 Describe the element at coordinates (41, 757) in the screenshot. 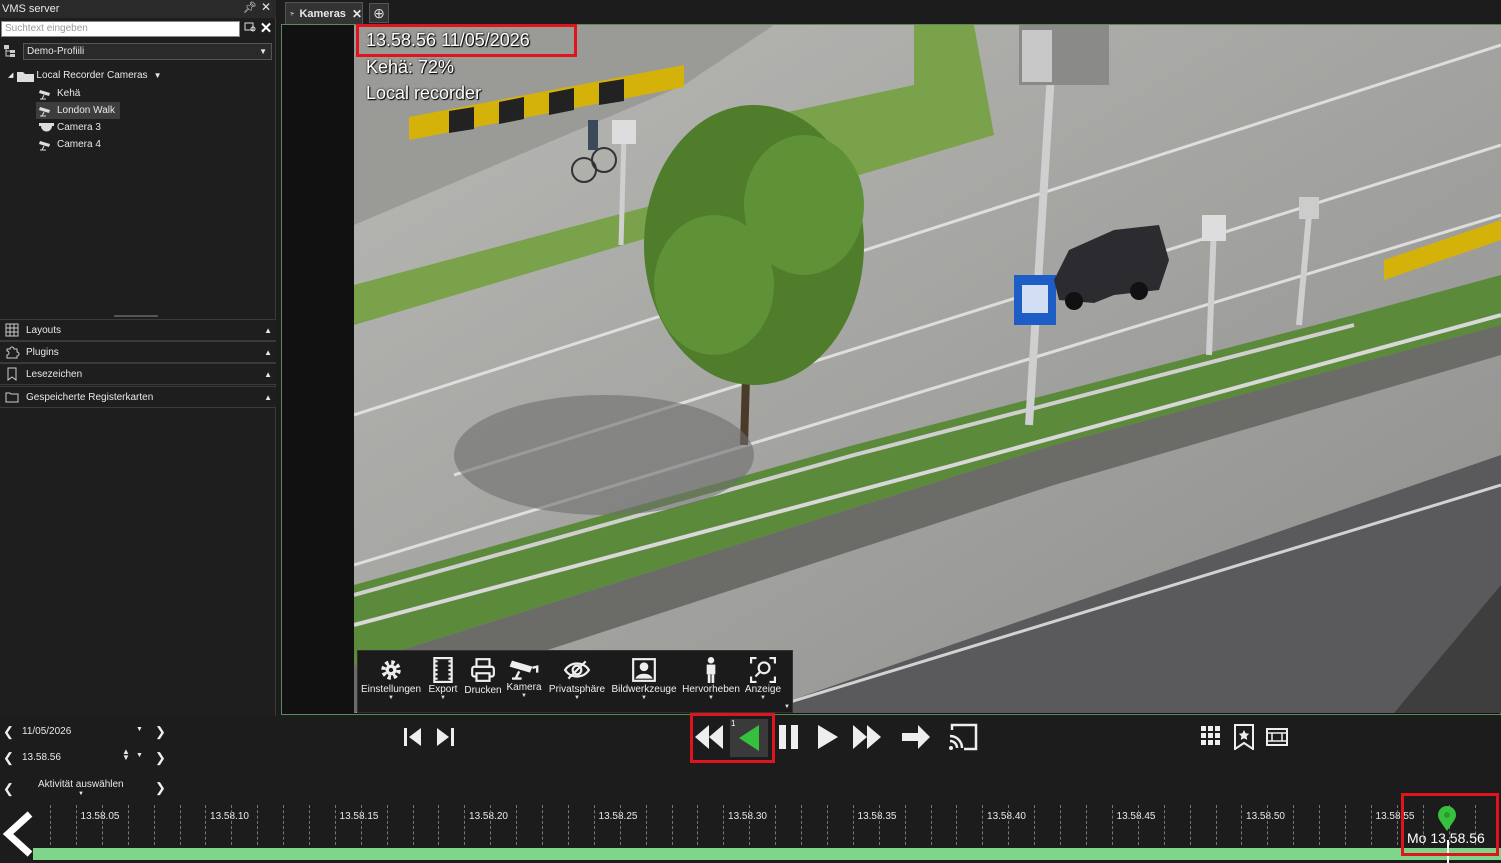

I see `time-field: 13.58.56` at that location.